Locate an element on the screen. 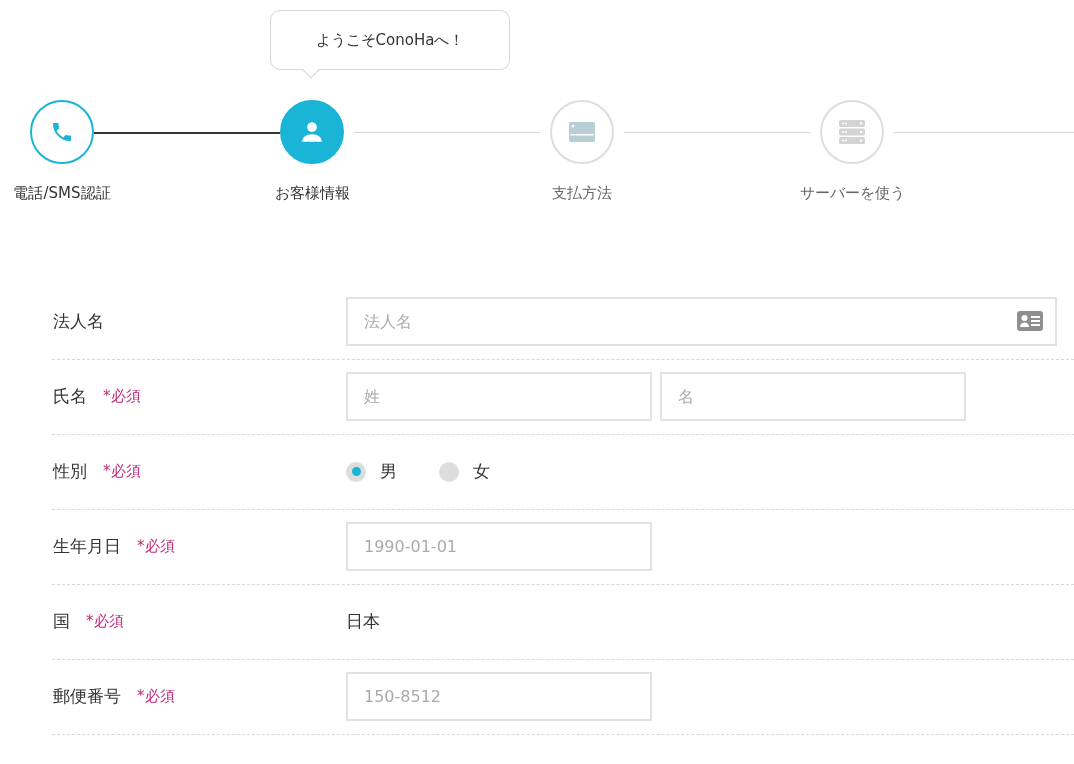  text-field: 姓 is located at coordinates (499, 396).